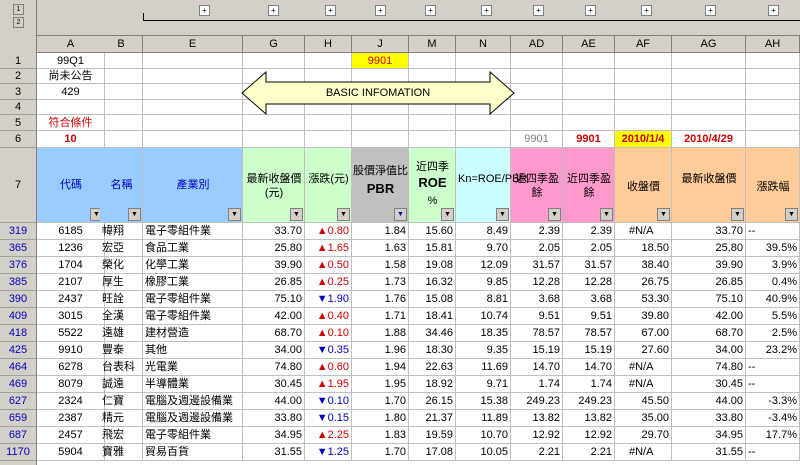 The width and height of the screenshot is (800, 465). I want to click on data-cell-close: 68.70, so click(274, 333).